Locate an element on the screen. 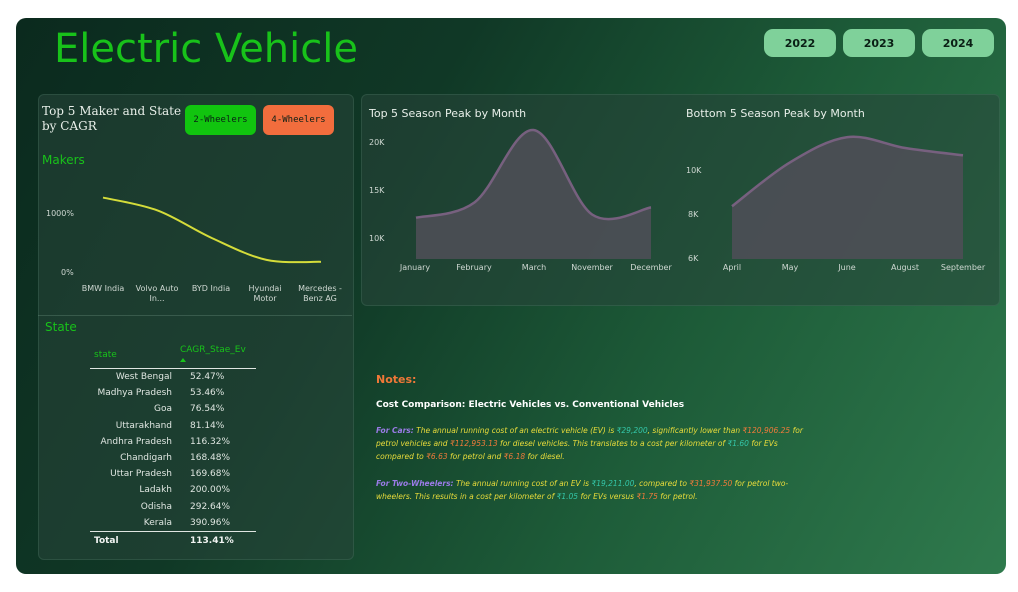 Image resolution: width=1018 pixels, height=592 pixels. tw-ev-km-cost: ₹1.05 is located at coordinates (567, 496).